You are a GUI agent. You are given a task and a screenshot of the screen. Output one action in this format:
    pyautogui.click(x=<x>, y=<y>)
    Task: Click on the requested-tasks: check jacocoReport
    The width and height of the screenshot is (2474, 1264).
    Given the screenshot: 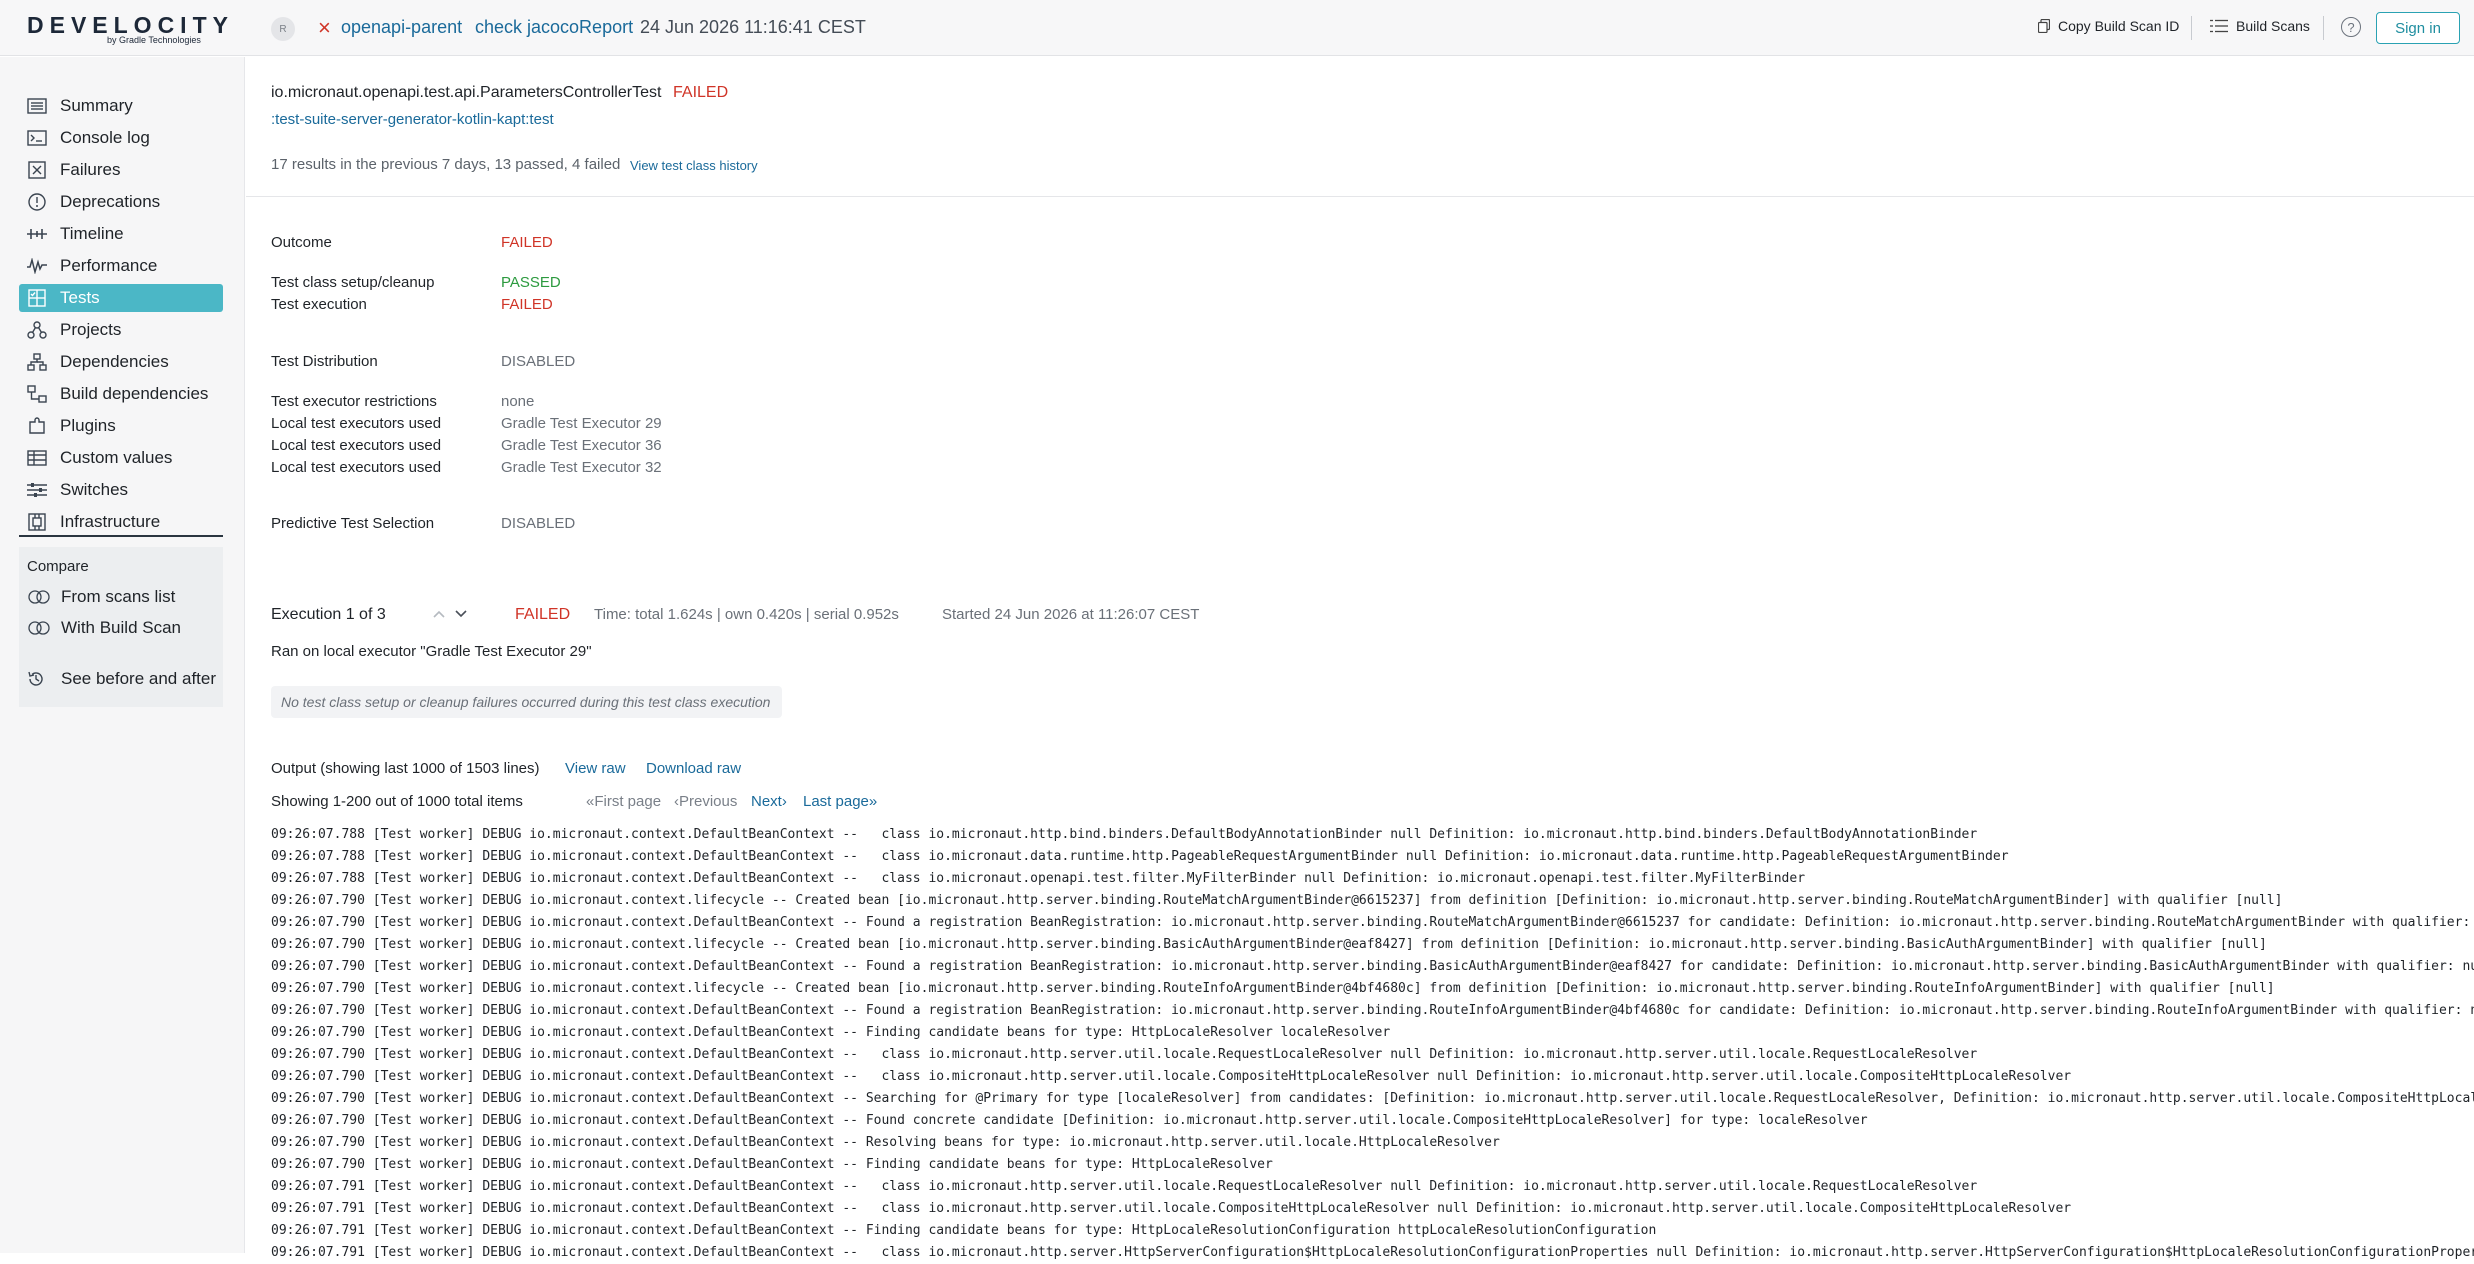 What is the action you would take?
    pyautogui.click(x=554, y=27)
    